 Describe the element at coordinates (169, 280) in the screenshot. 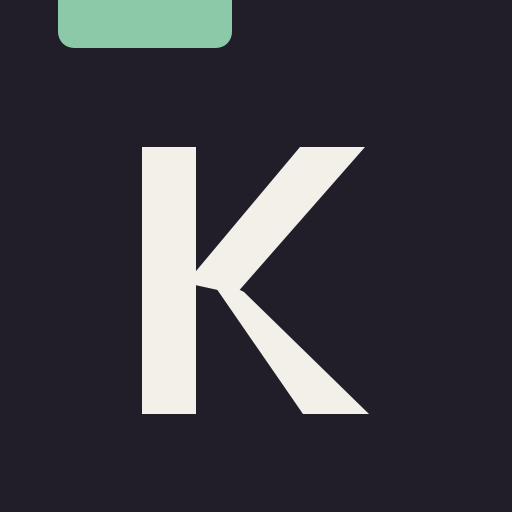

I see `k-stem` at that location.